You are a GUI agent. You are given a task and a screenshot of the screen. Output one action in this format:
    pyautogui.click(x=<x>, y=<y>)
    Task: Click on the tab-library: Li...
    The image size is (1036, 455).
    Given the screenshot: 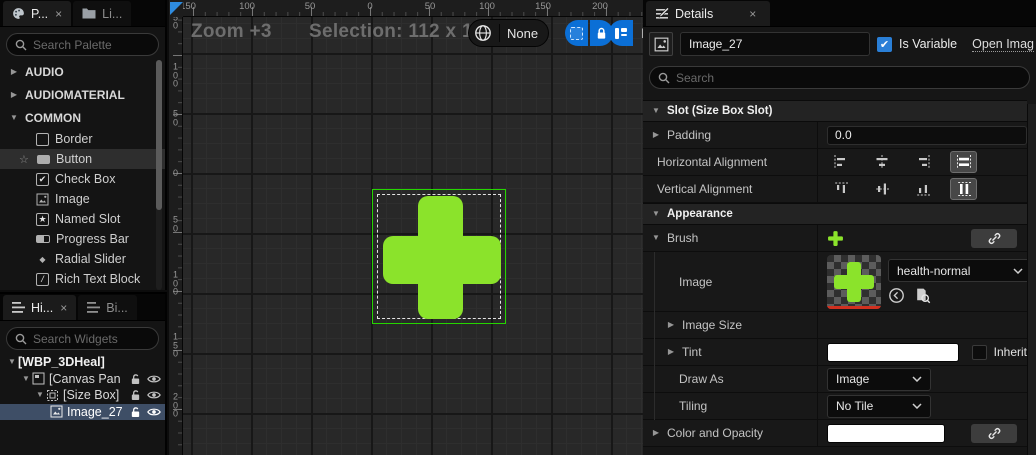 What is the action you would take?
    pyautogui.click(x=102, y=13)
    